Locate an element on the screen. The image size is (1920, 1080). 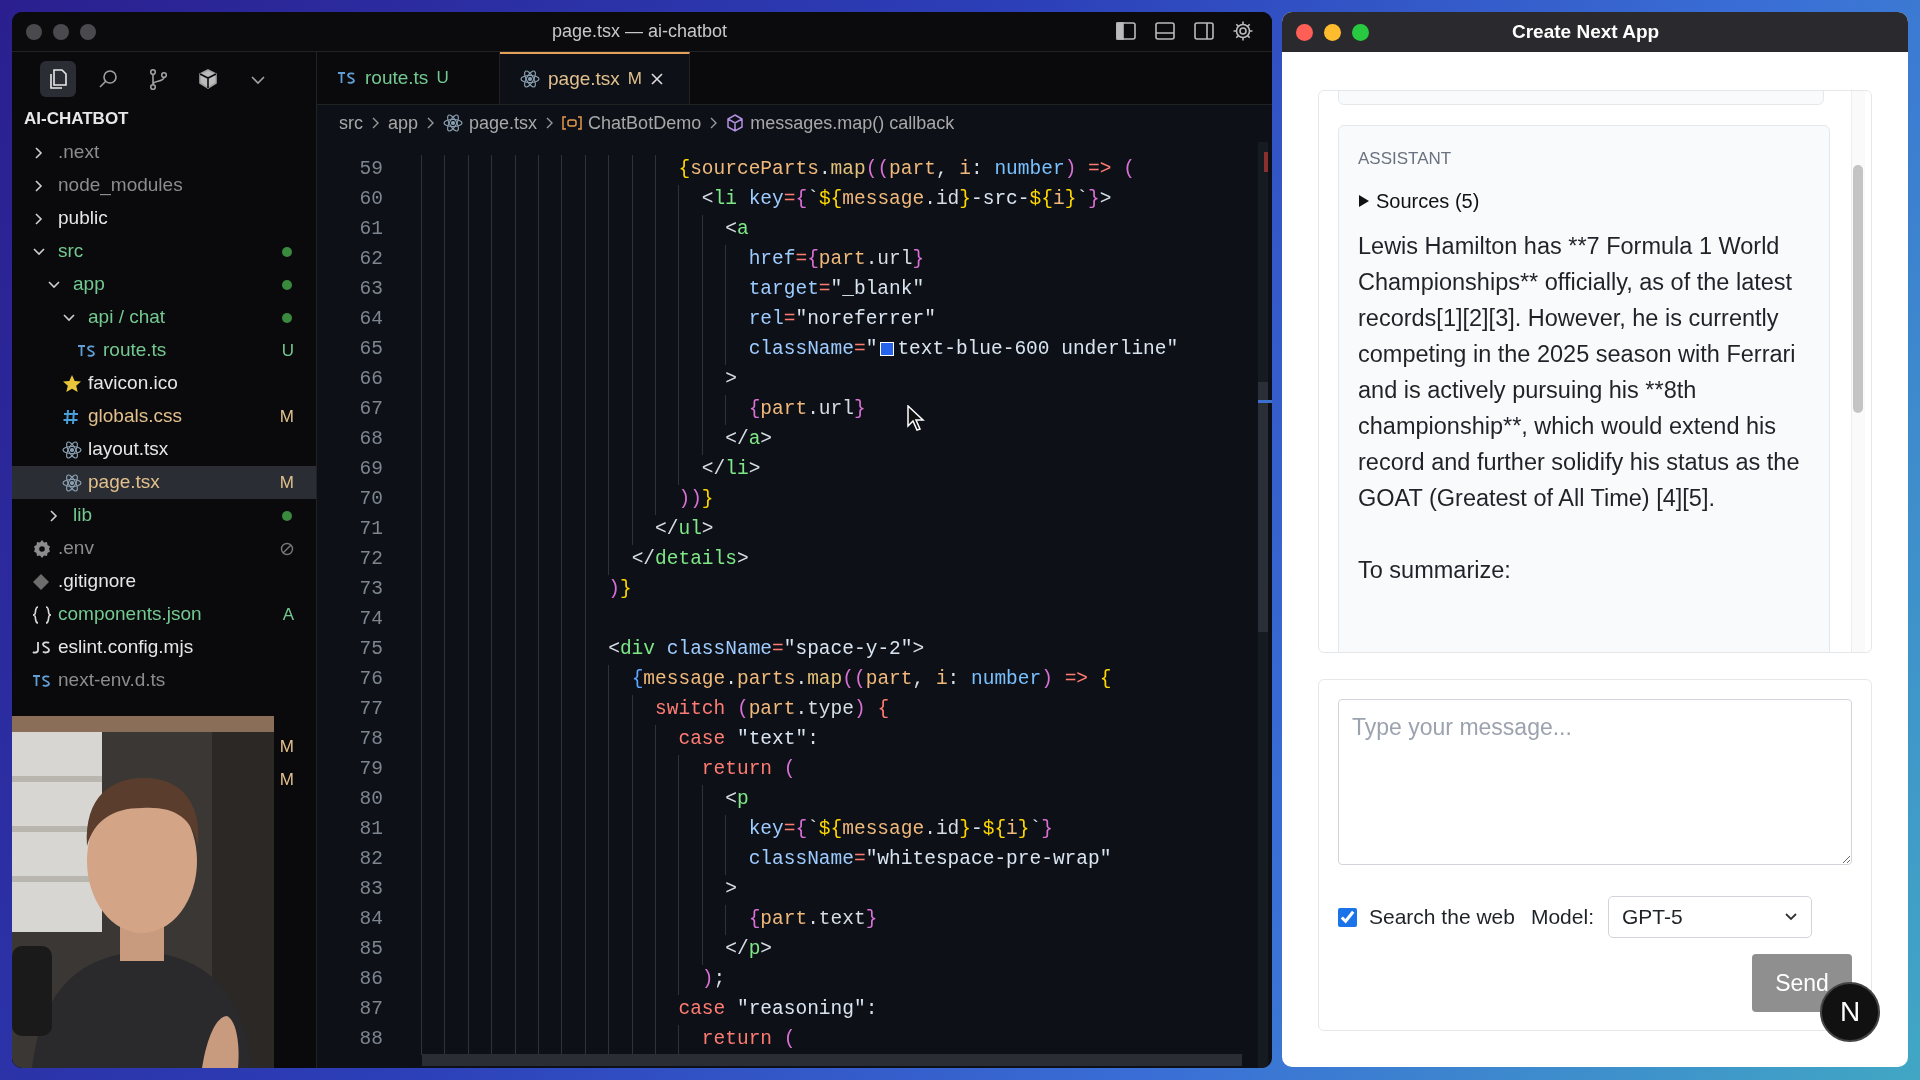
file-name: eslint.config.mjs is located at coordinates (126, 647).